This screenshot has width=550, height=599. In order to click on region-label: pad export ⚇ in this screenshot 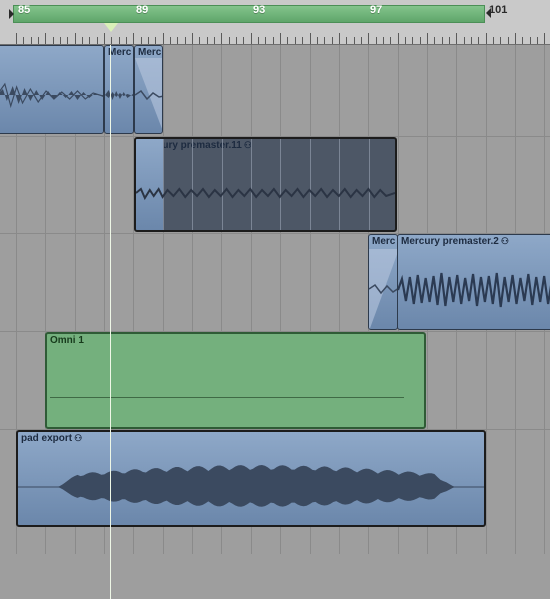, I will do `click(52, 438)`.